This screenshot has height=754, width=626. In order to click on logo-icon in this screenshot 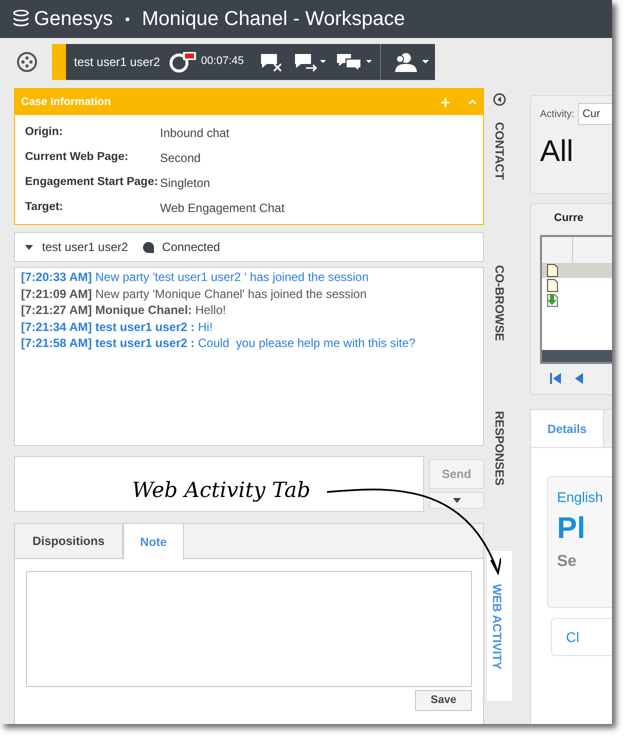, I will do `click(21, 19)`.